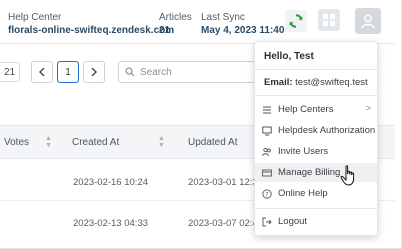 This screenshot has height=249, width=402. What do you see at coordinates (165, 30) in the screenshot?
I see `articles-value: 21` at bounding box center [165, 30].